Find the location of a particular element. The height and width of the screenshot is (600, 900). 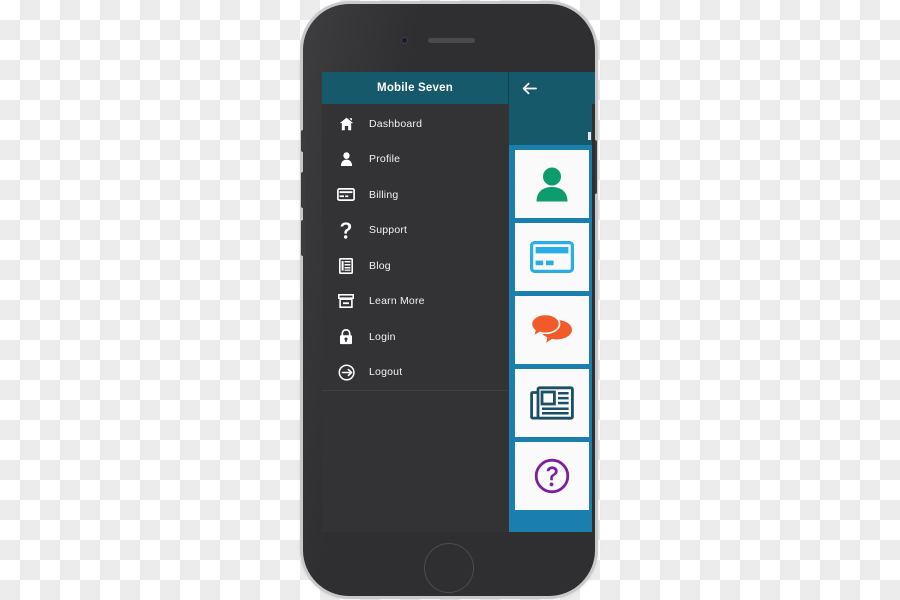

tile-list is located at coordinates (552, 338).